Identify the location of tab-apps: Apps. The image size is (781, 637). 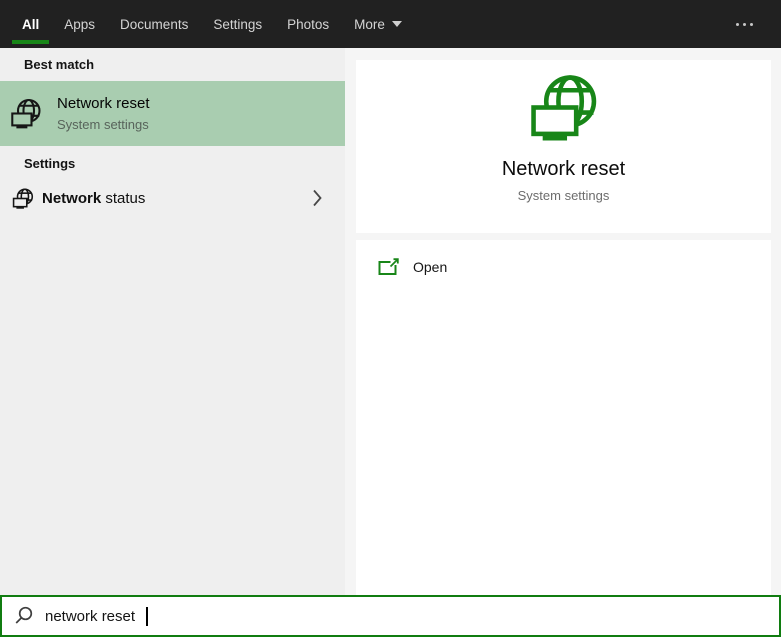
(79, 24).